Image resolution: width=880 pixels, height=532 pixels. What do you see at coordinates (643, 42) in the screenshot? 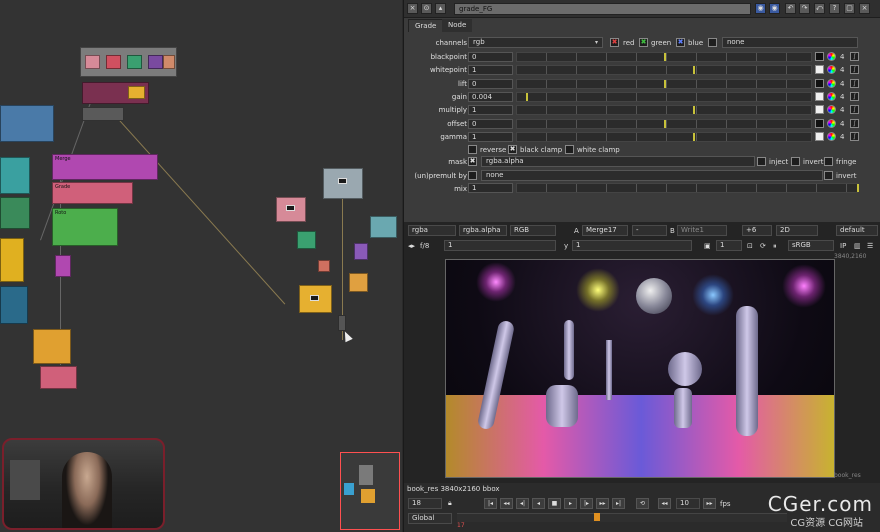
I see `green-checkbox: ✖` at bounding box center [643, 42].